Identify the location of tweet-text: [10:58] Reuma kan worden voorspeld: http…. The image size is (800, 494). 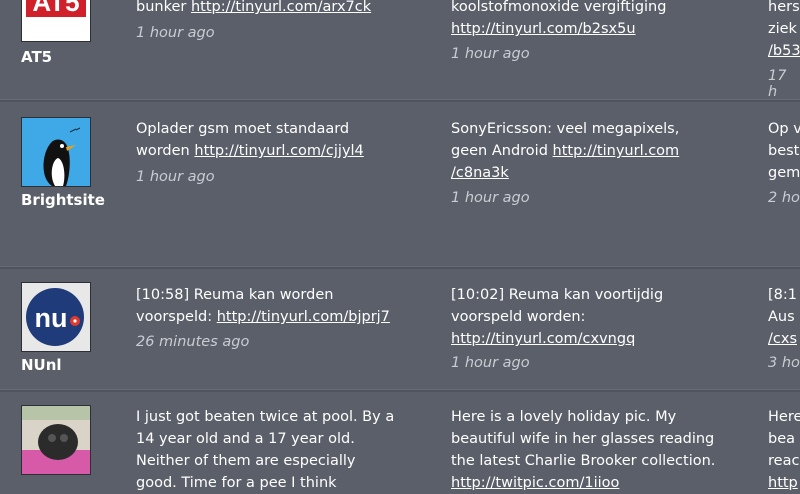
(286, 306).